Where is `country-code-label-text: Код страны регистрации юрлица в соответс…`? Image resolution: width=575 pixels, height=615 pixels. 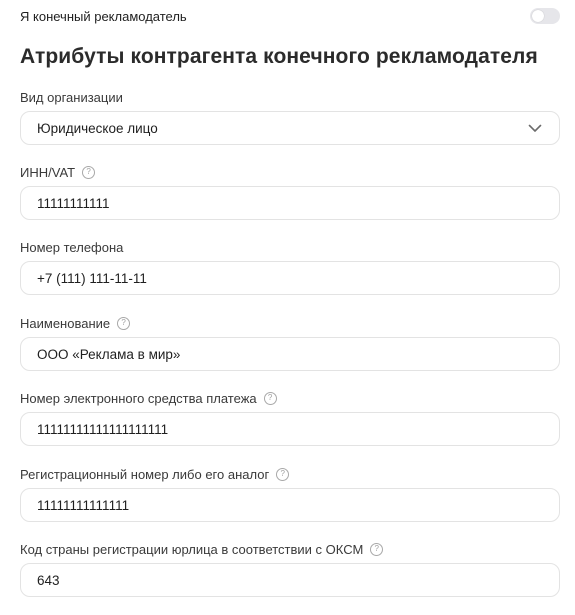 country-code-label-text: Код страны регистрации юрлица в соответс… is located at coordinates (192, 549).